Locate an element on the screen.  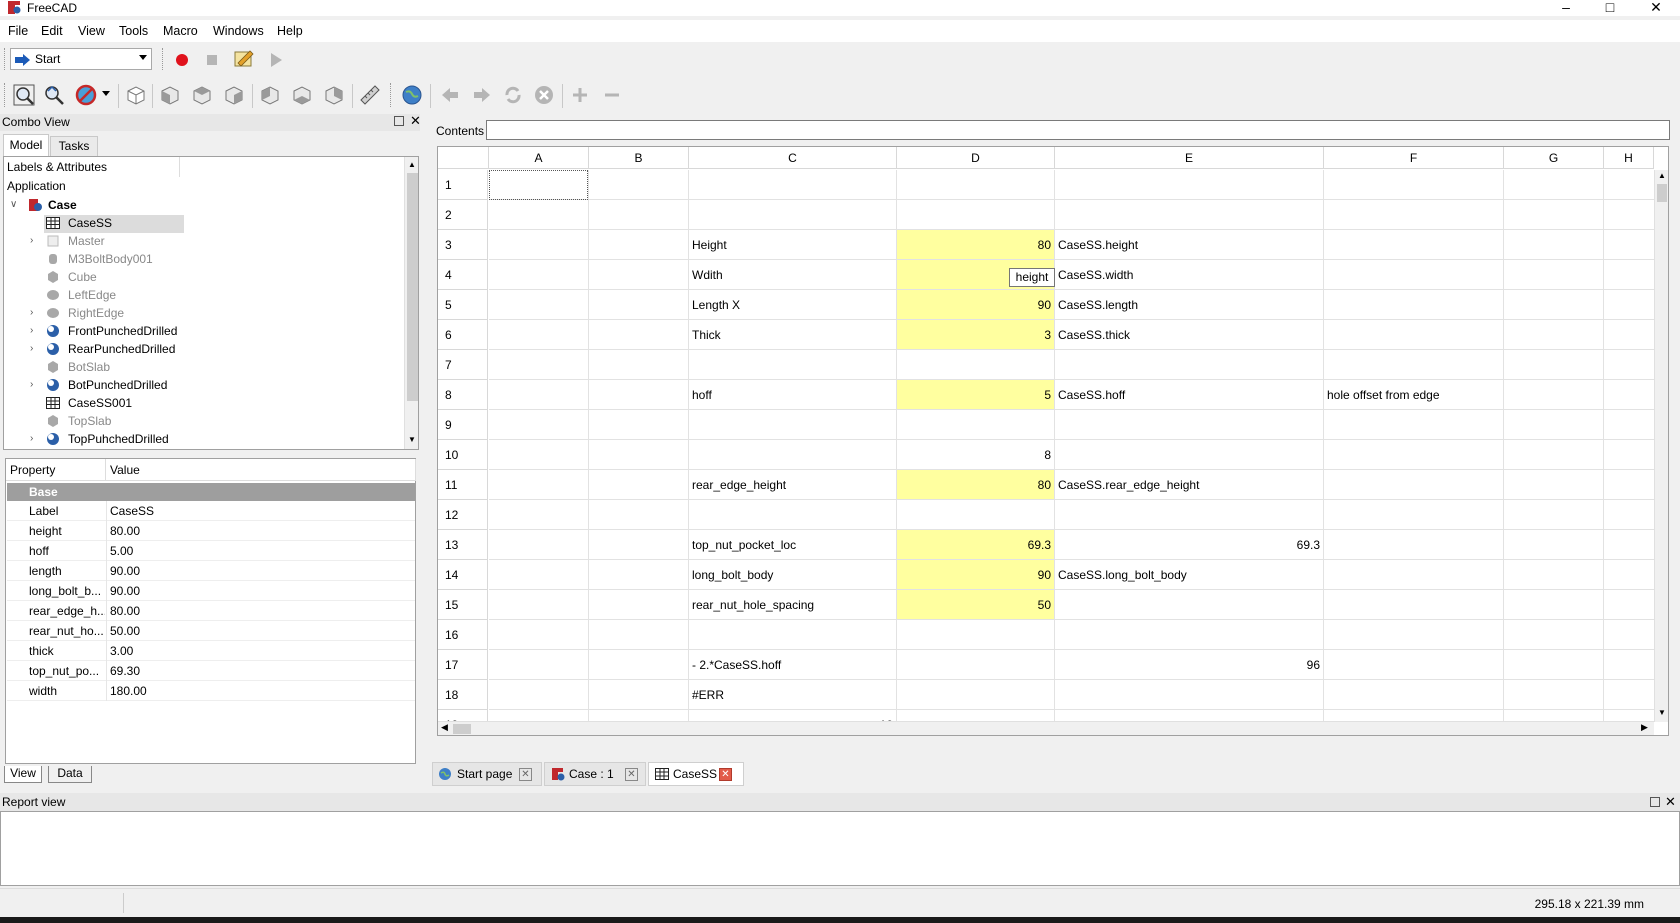
right-view-icon is located at coordinates (234, 95).